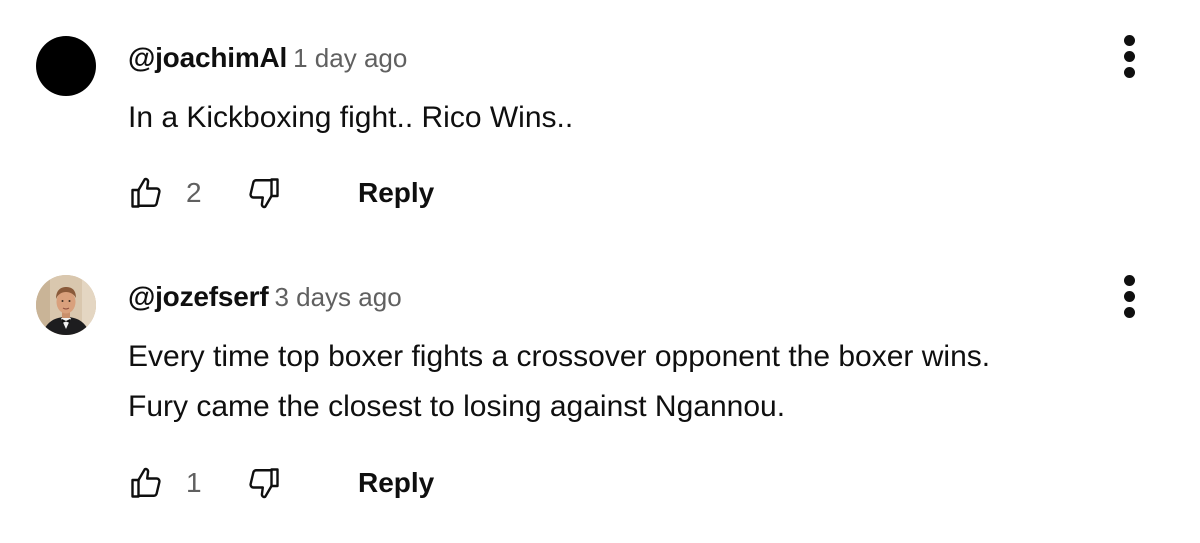  Describe the element at coordinates (194, 482) in the screenshot. I see `like-count: 1` at that location.